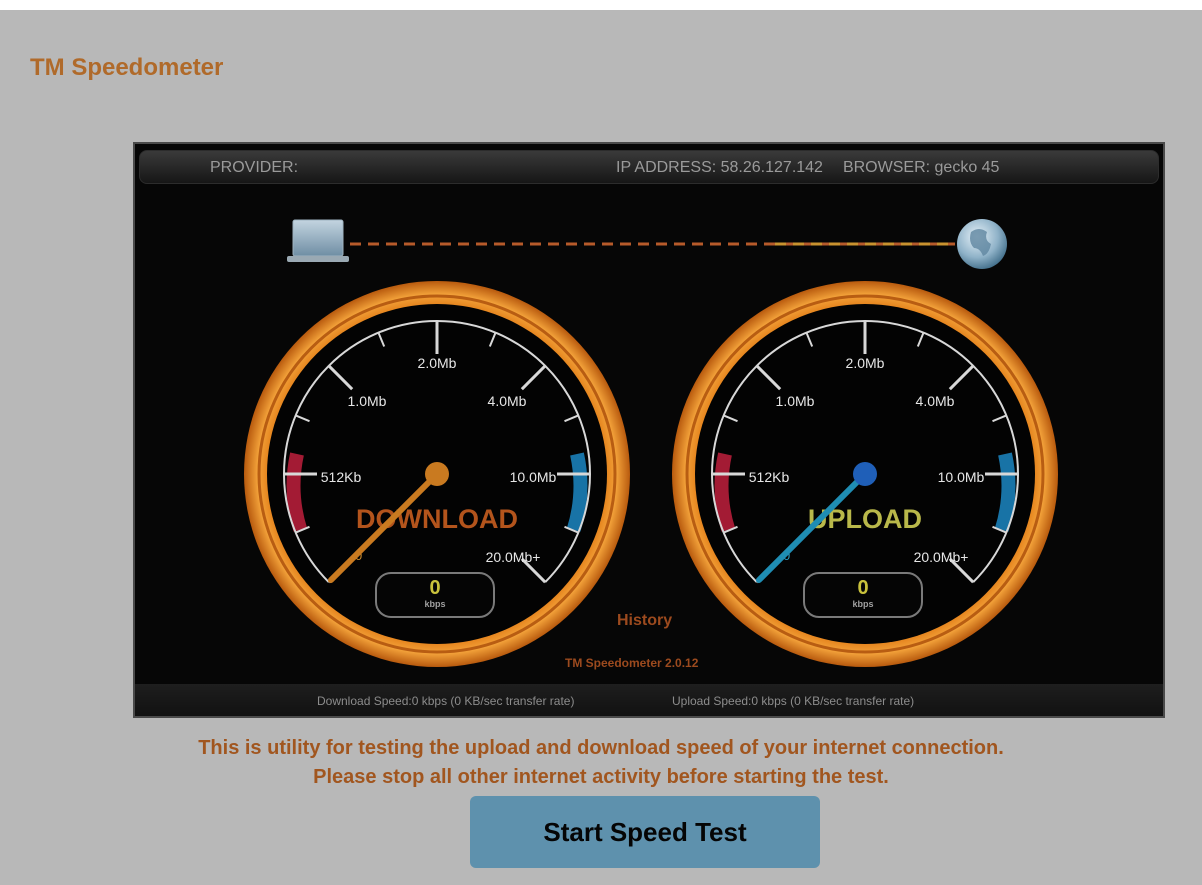 The image size is (1202, 885). I want to click on download-value-box: 0 kbps, so click(435, 595).